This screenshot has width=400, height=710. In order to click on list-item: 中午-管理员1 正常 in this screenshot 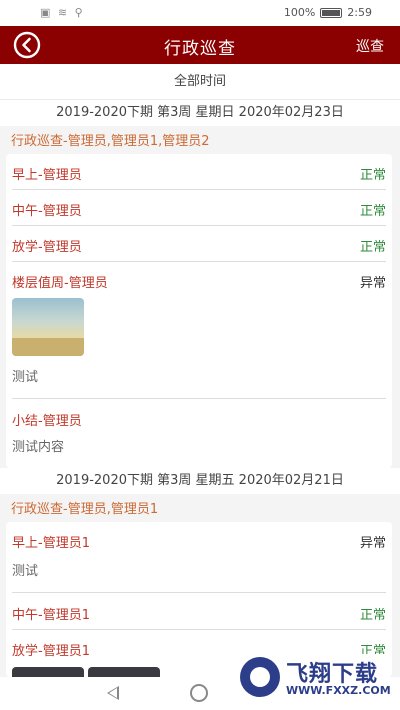, I will do `click(199, 612)`.